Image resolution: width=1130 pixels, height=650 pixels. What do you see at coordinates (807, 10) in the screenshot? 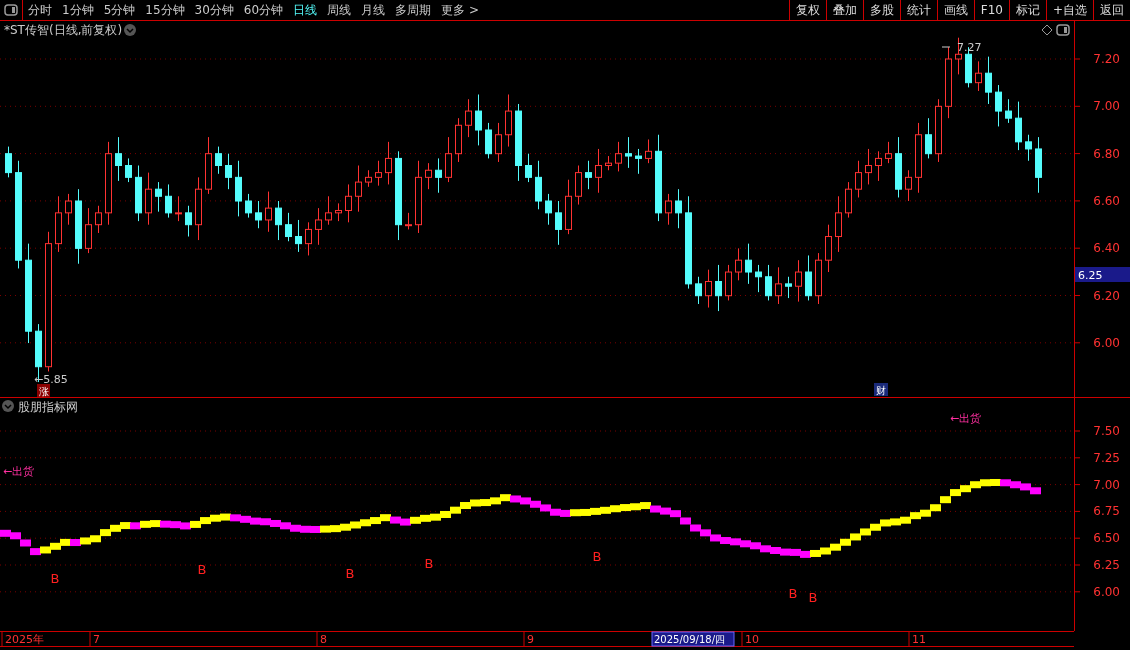
I see `toolbar-button: 复权` at bounding box center [807, 10].